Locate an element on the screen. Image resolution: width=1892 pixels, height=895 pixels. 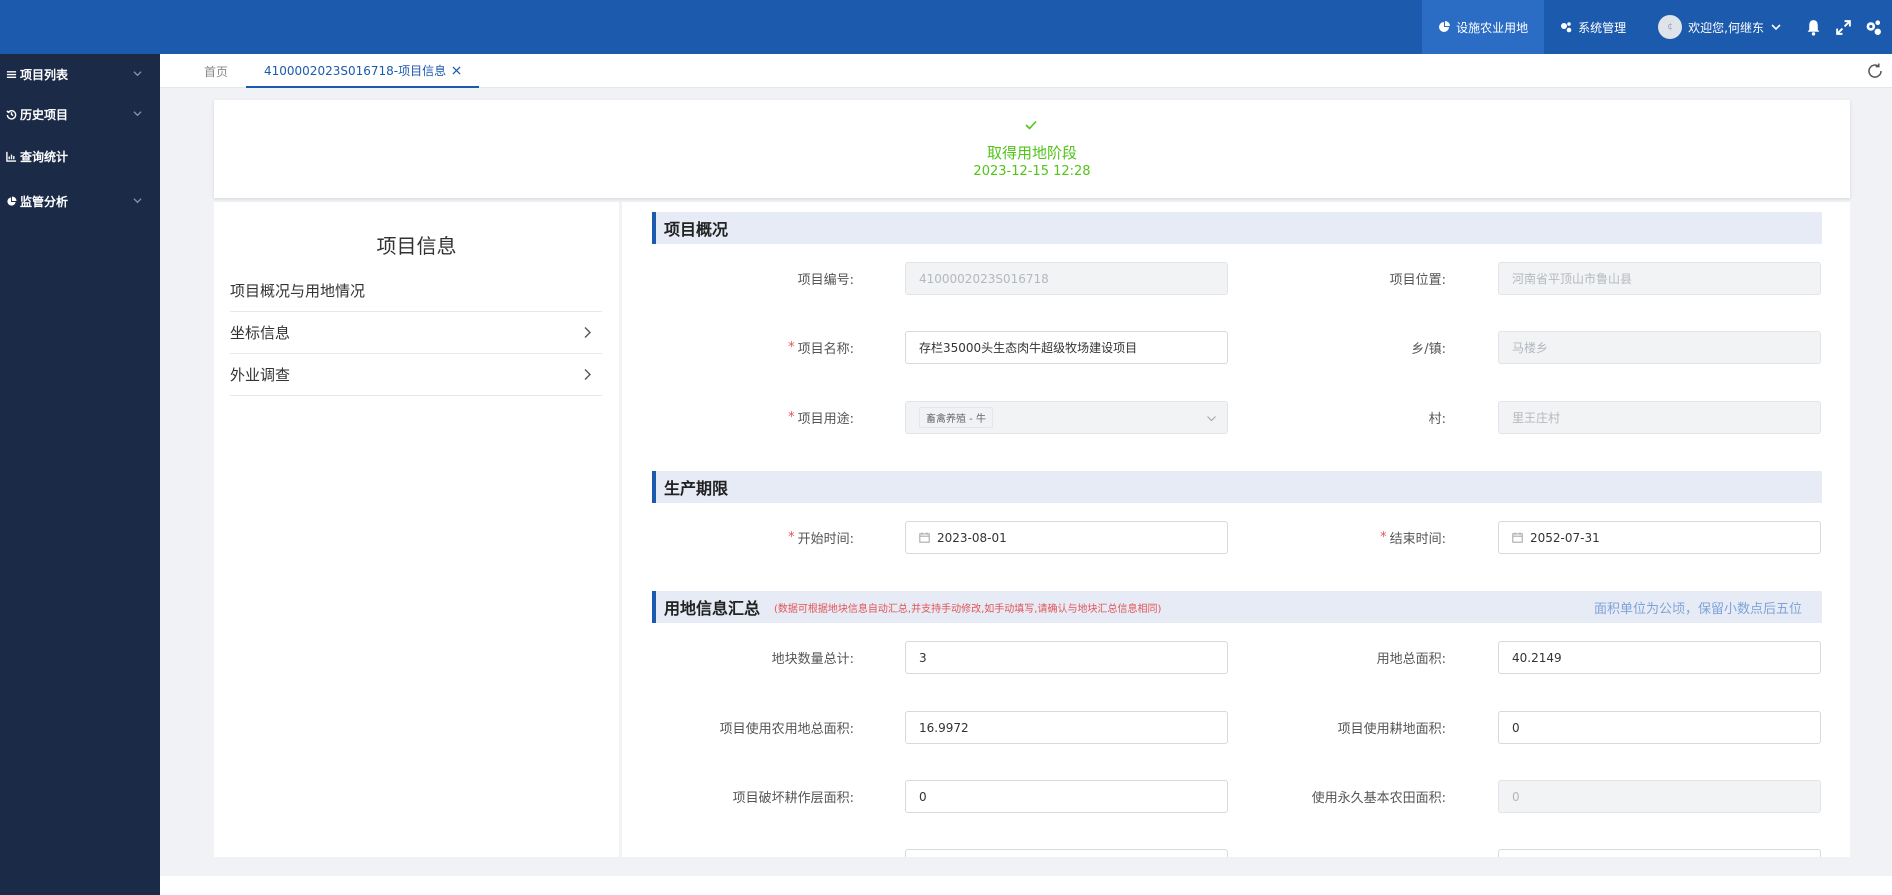
tab-project-info-label: 4100002023S016718-项目信息 is located at coordinates (355, 70).